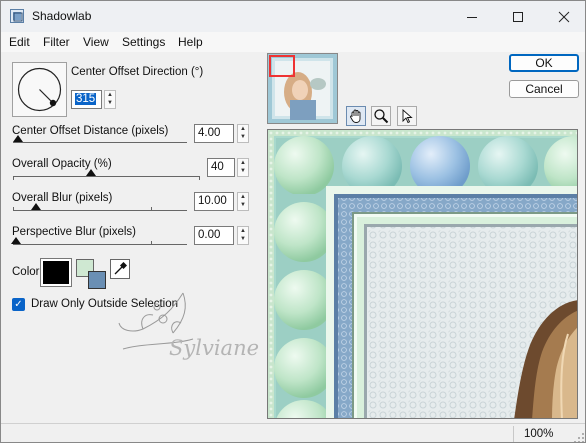 This screenshot has width=586, height=443. What do you see at coordinates (214, 201) in the screenshot?
I see `blur-input: 10.00` at bounding box center [214, 201].